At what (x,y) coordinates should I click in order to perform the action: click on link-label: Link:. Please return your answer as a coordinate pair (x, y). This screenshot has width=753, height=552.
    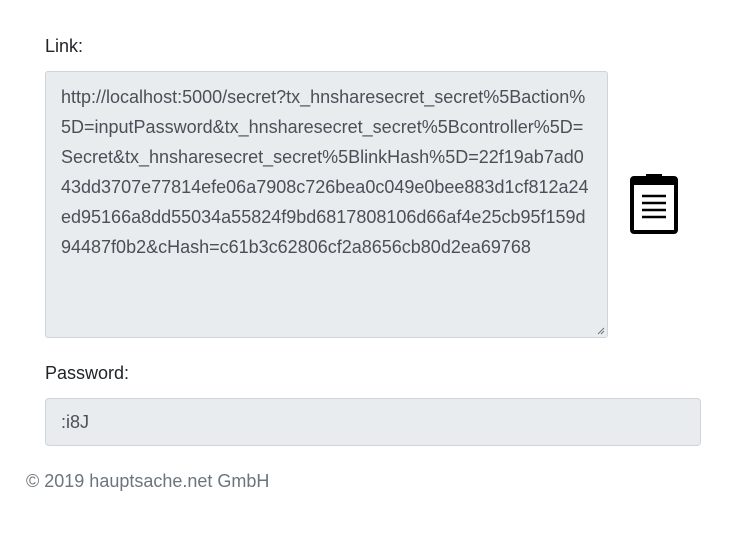
    Looking at the image, I should click on (64, 46).